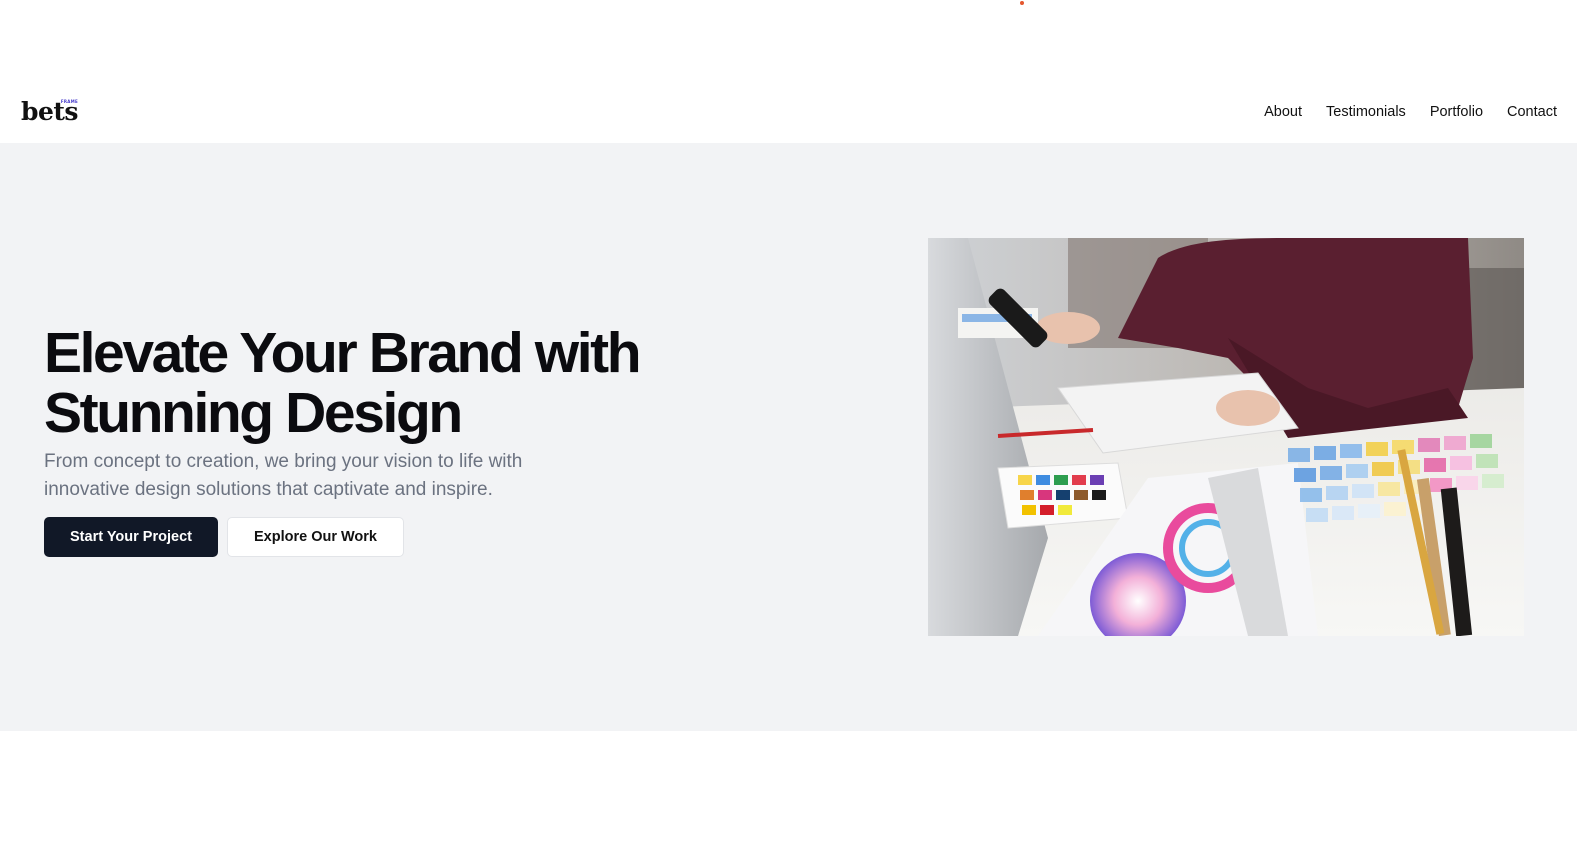 The width and height of the screenshot is (1577, 842). I want to click on nav-link-about: About, so click(1283, 112).